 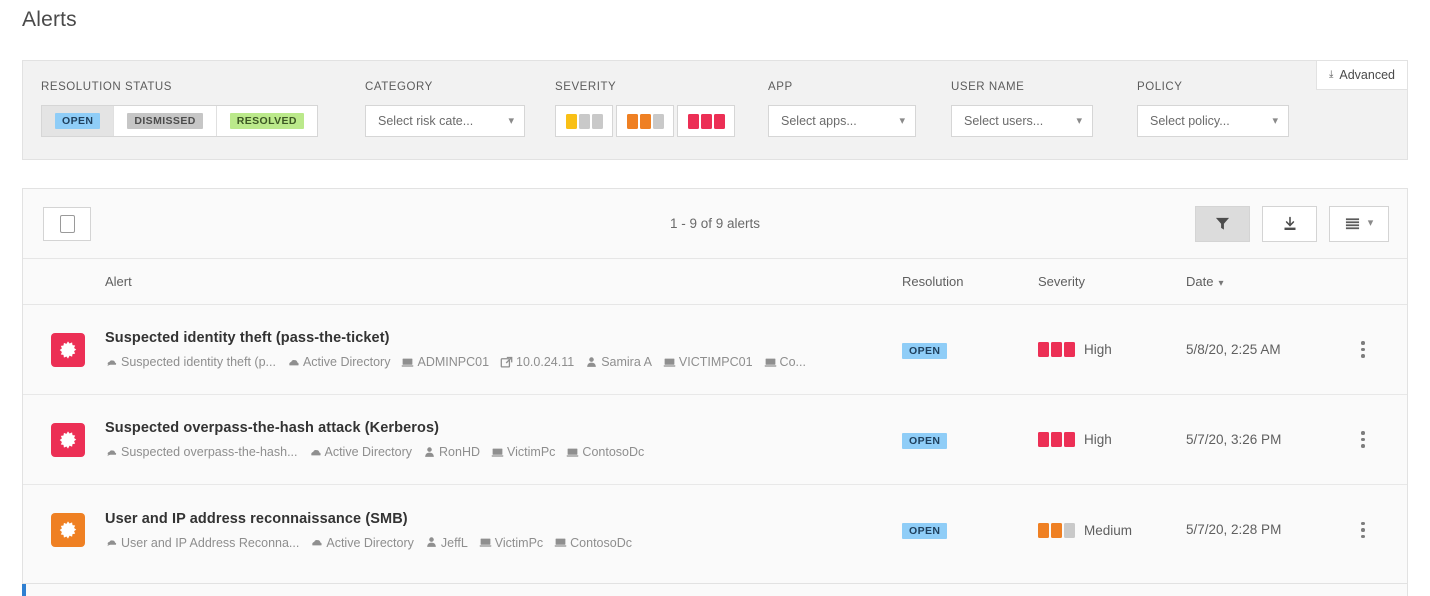 I want to click on category-select: Select risk cate... ▾, so click(x=445, y=121).